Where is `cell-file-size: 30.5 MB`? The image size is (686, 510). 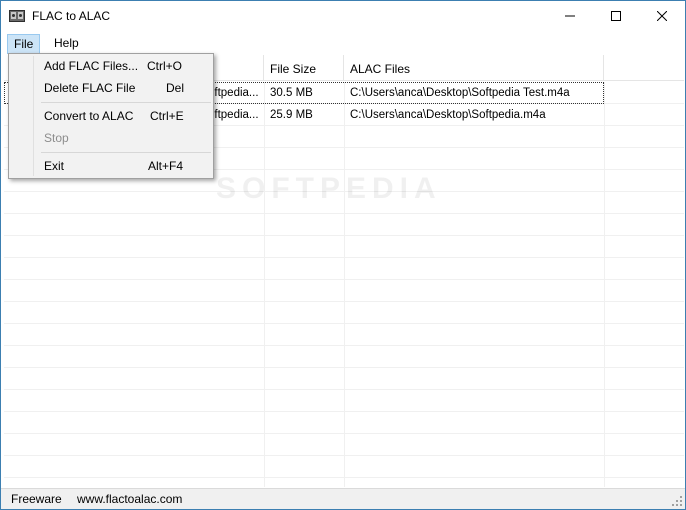 cell-file-size: 30.5 MB is located at coordinates (291, 93).